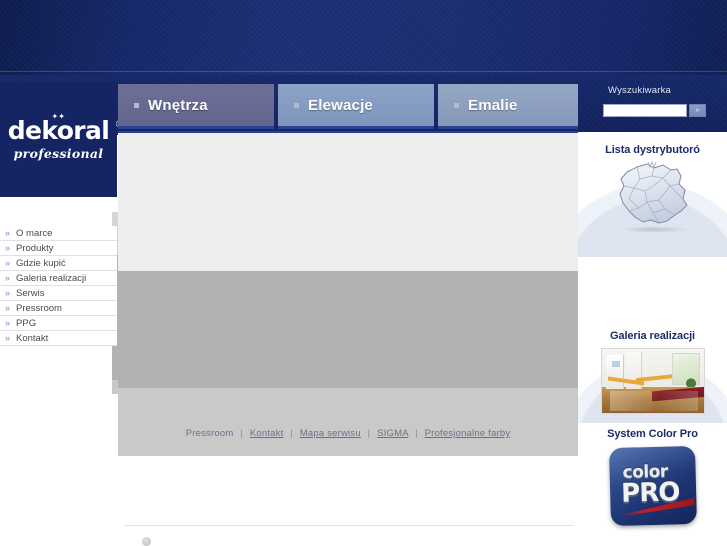 The height and width of the screenshot is (546, 727). Describe the element at coordinates (349, 525) in the screenshot. I see `bottom-divider` at that location.